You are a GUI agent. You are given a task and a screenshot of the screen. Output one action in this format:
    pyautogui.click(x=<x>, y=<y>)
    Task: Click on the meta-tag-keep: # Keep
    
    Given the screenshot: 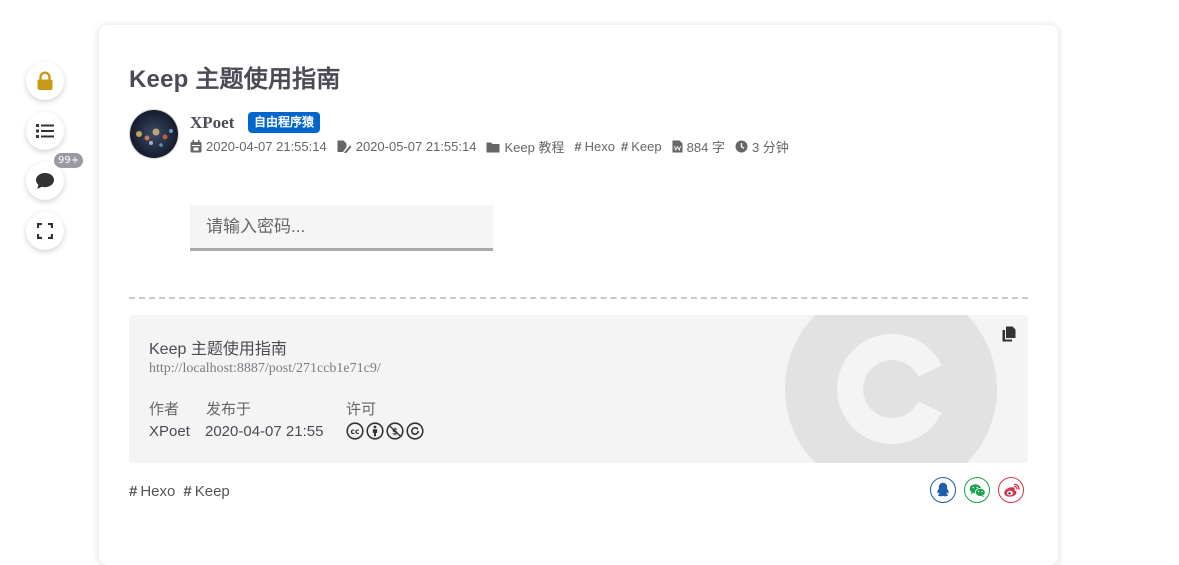 What is the action you would take?
    pyautogui.click(x=641, y=146)
    